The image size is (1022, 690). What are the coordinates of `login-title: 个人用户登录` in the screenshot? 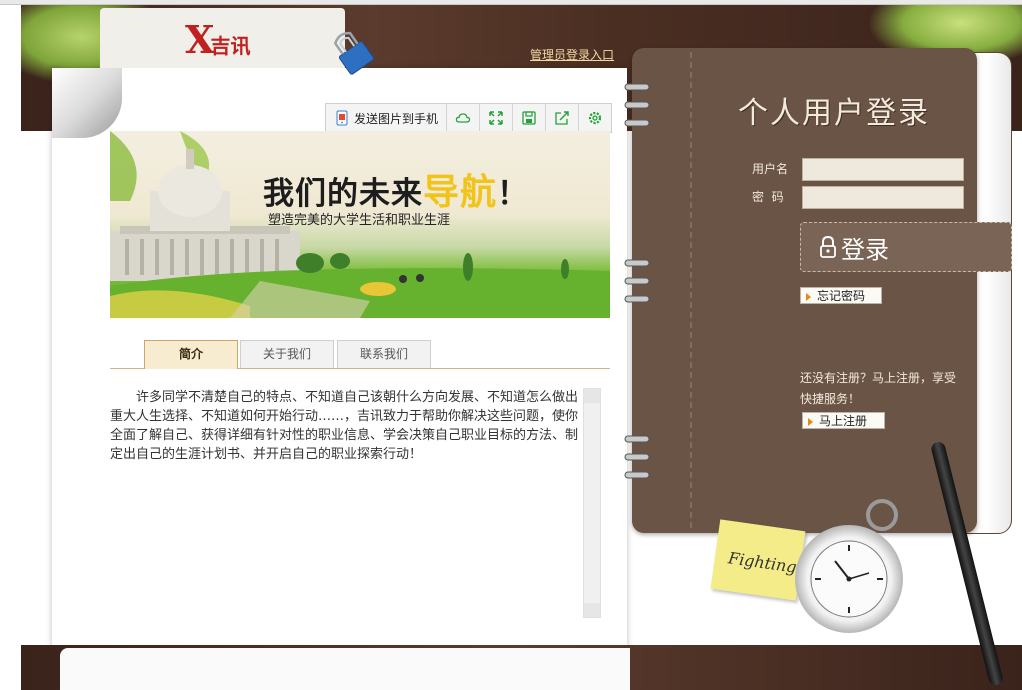 It's located at (834, 113).